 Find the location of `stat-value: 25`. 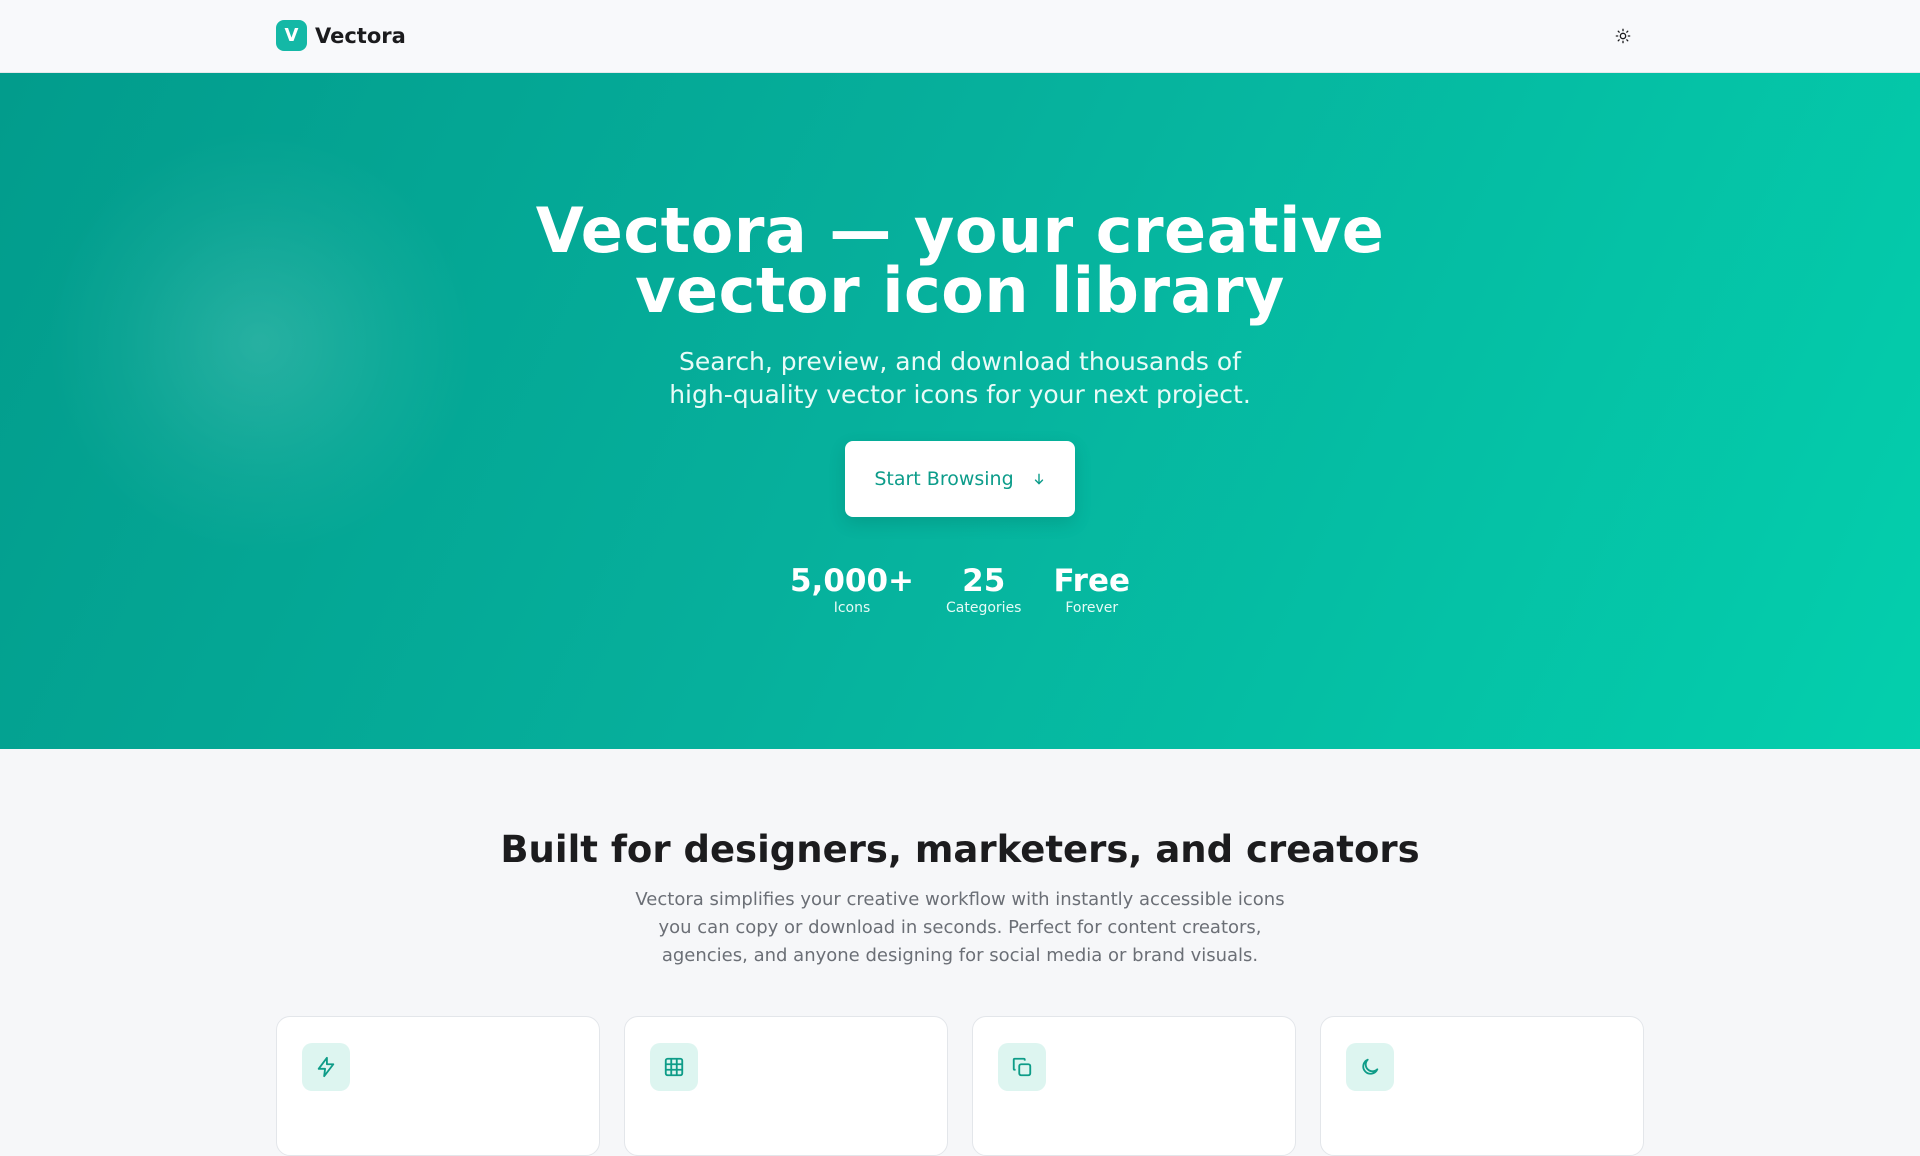

stat-value: 25 is located at coordinates (984, 581).